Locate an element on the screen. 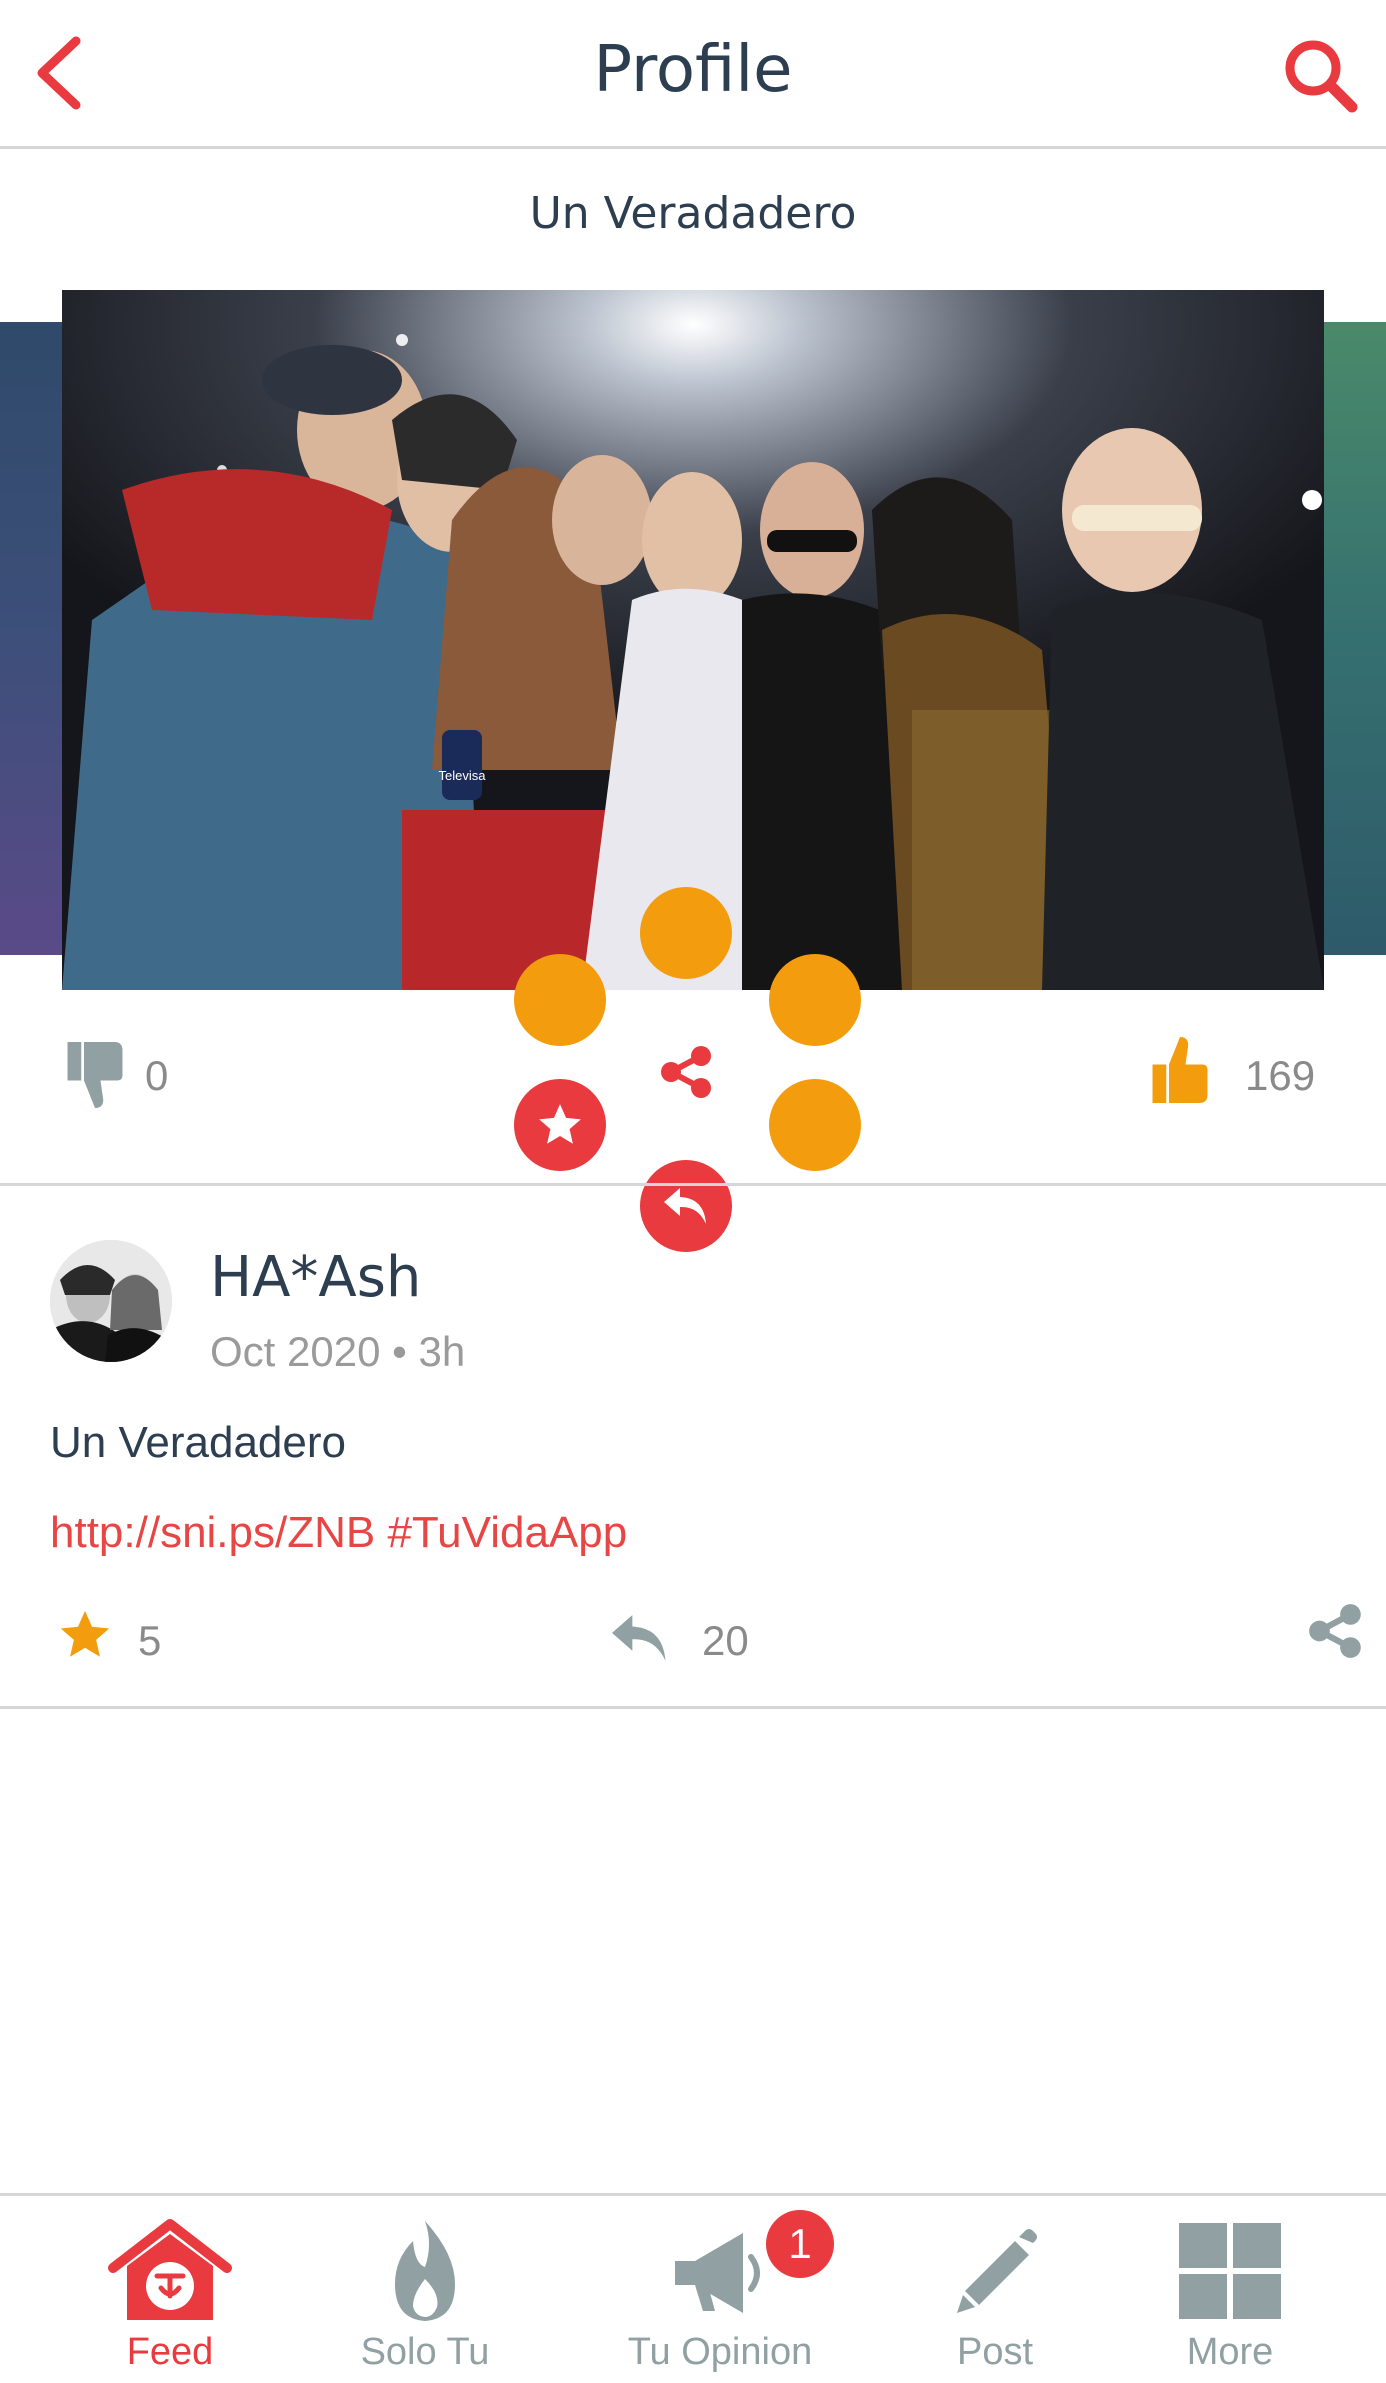 This screenshot has height=2383, width=1386. reply-button is located at coordinates (640, 1637).